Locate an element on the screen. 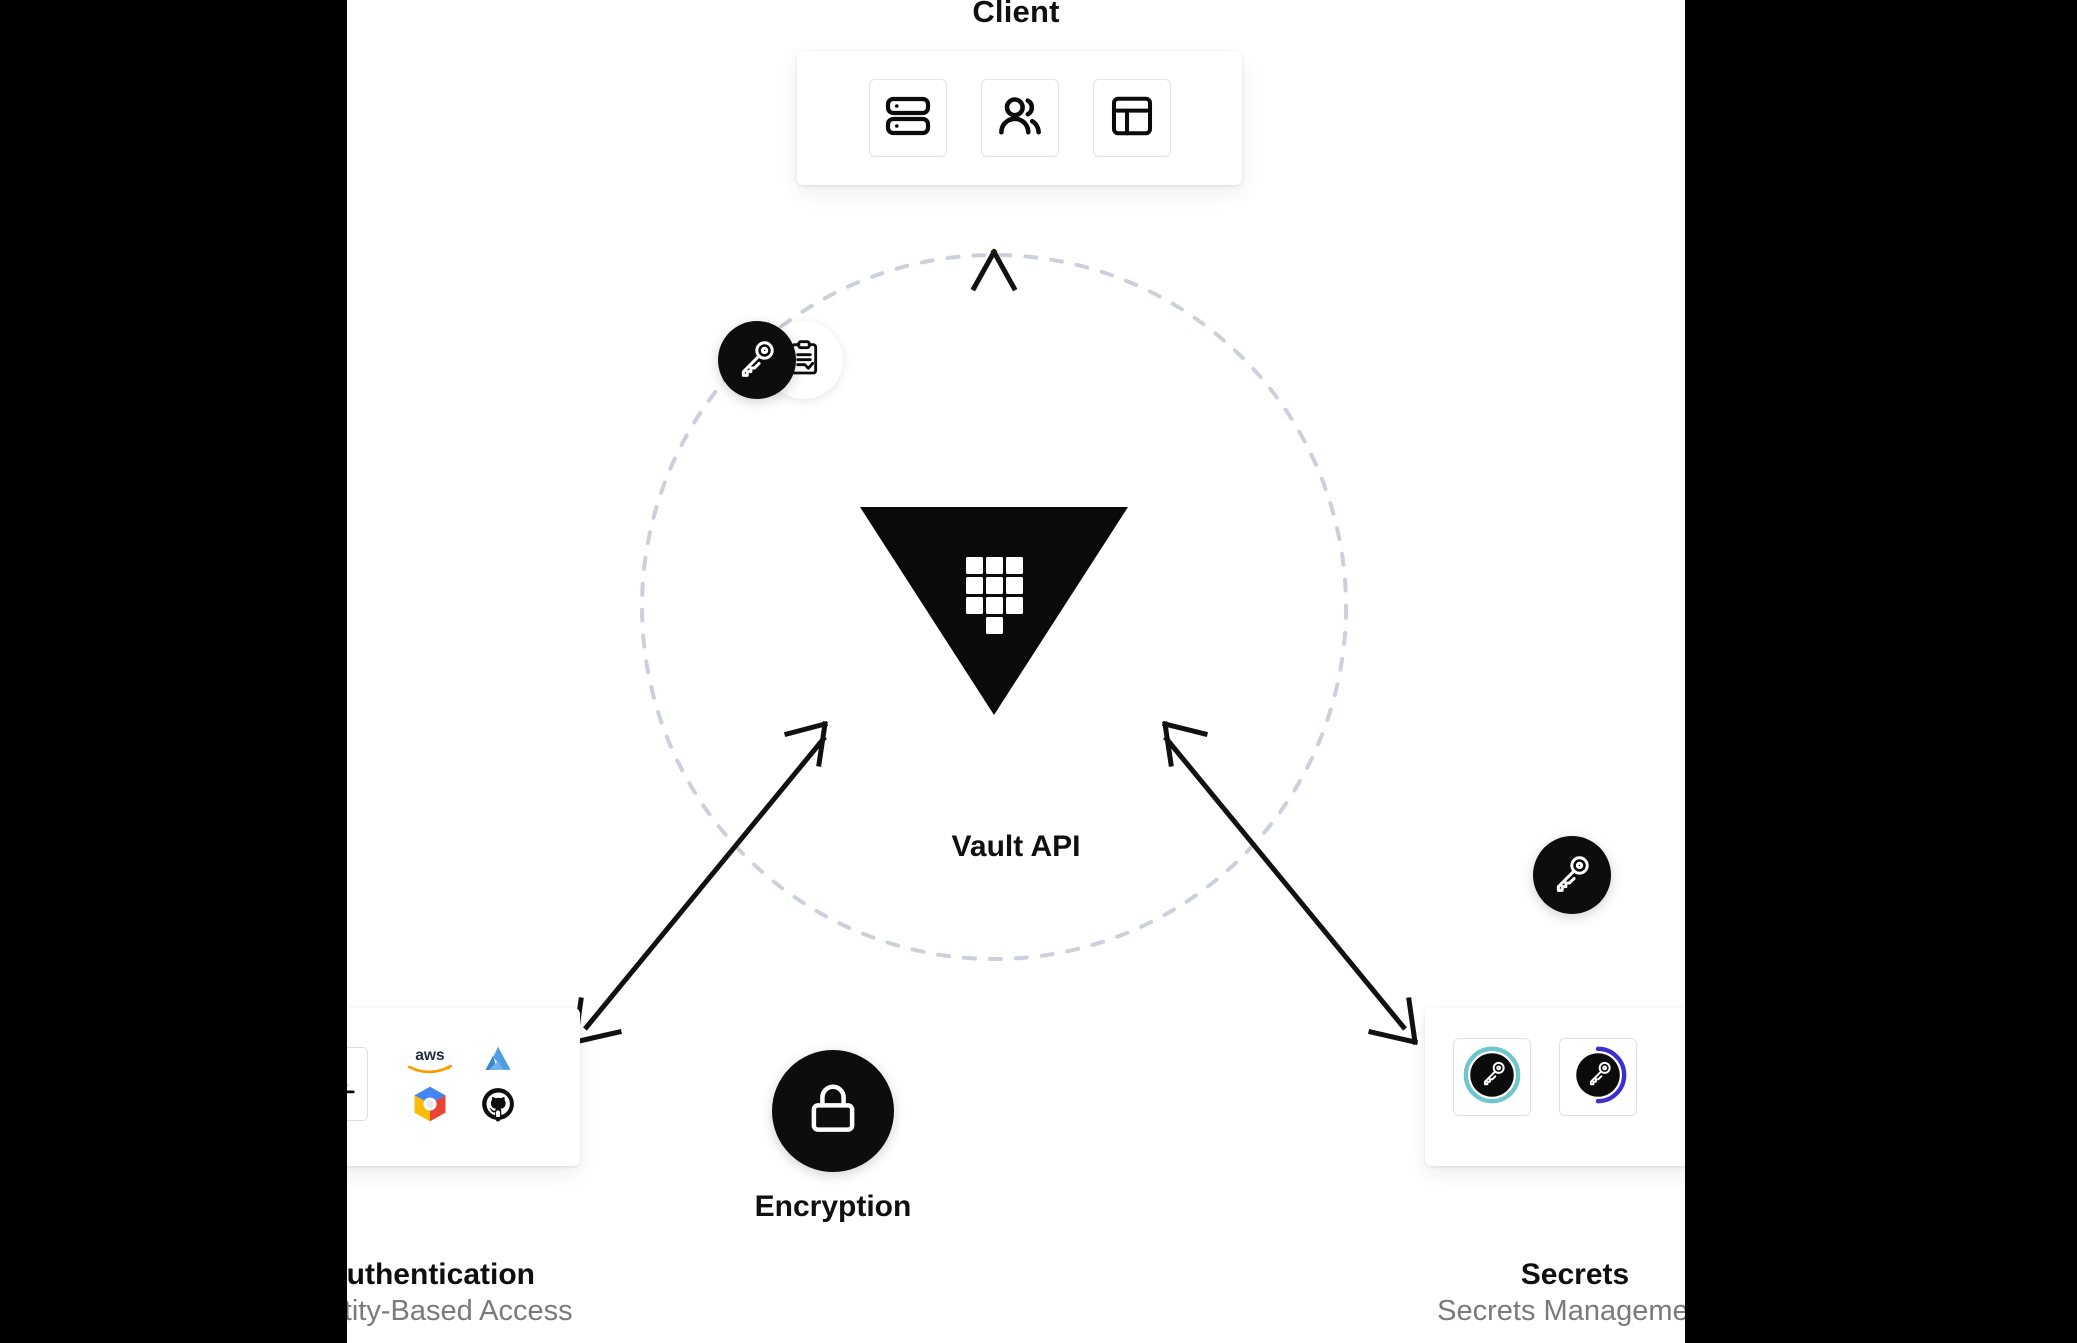  id-card-icon is located at coordinates (353, 1084).